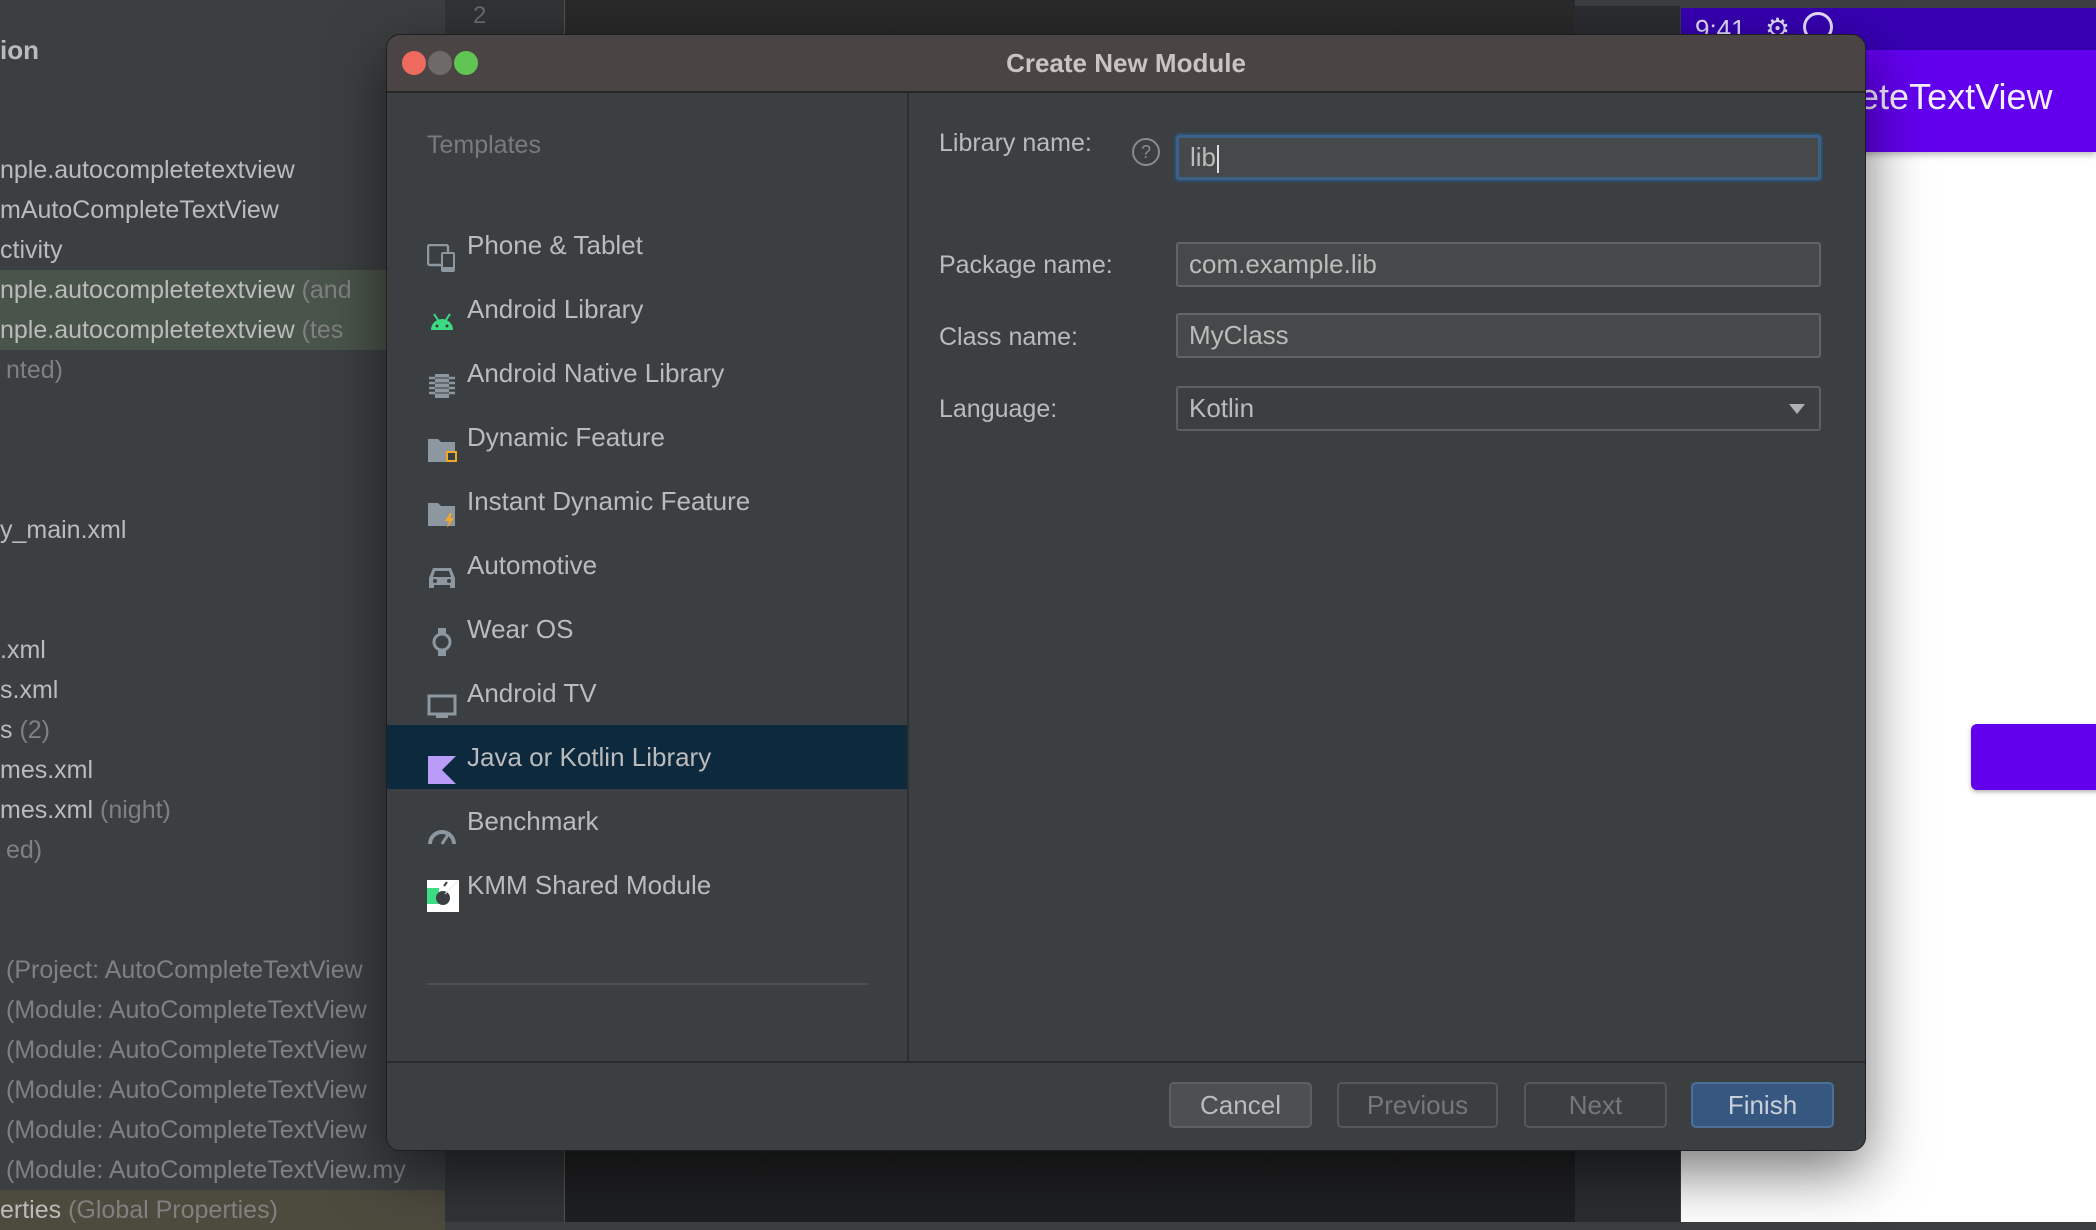  What do you see at coordinates (222, 690) in the screenshot?
I see `project-tree-row: s.xml` at bounding box center [222, 690].